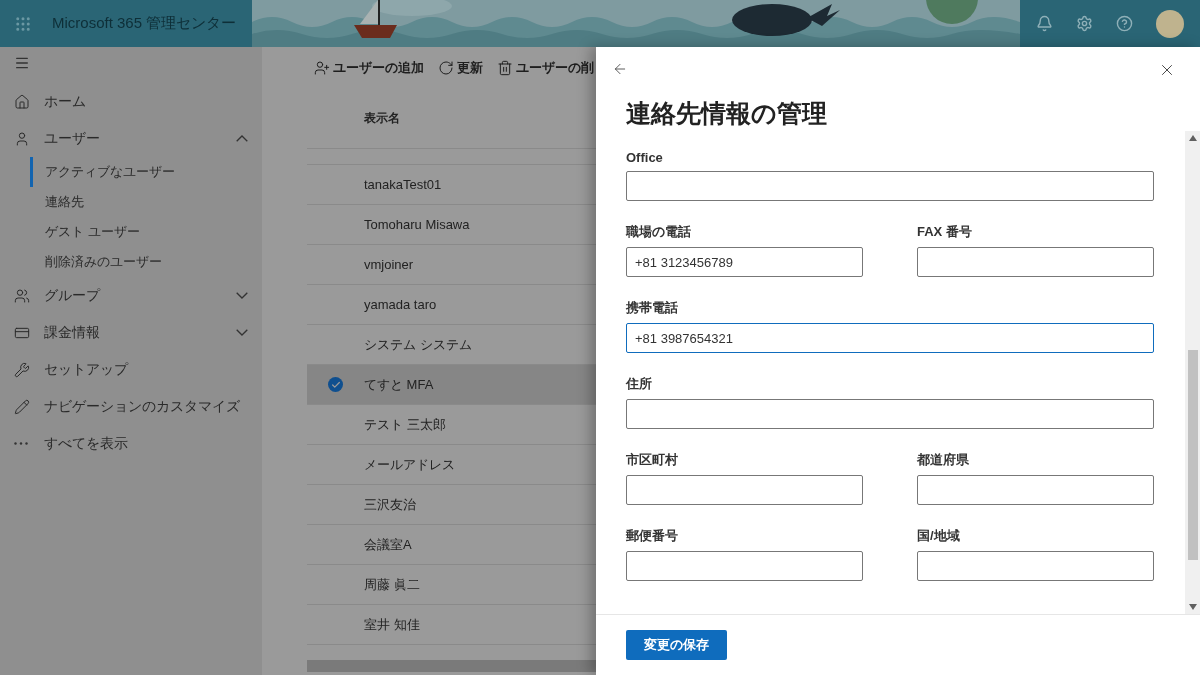 This screenshot has width=1200, height=675. I want to click on field-label: 国/地域, so click(939, 536).